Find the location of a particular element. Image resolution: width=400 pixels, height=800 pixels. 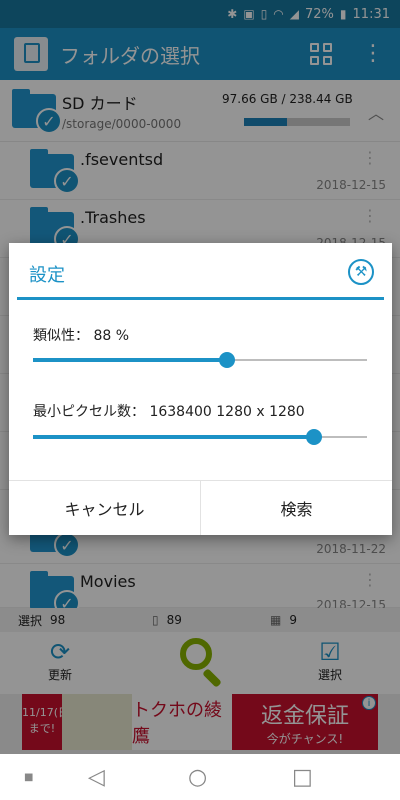

similarity-slider is located at coordinates (200, 360).